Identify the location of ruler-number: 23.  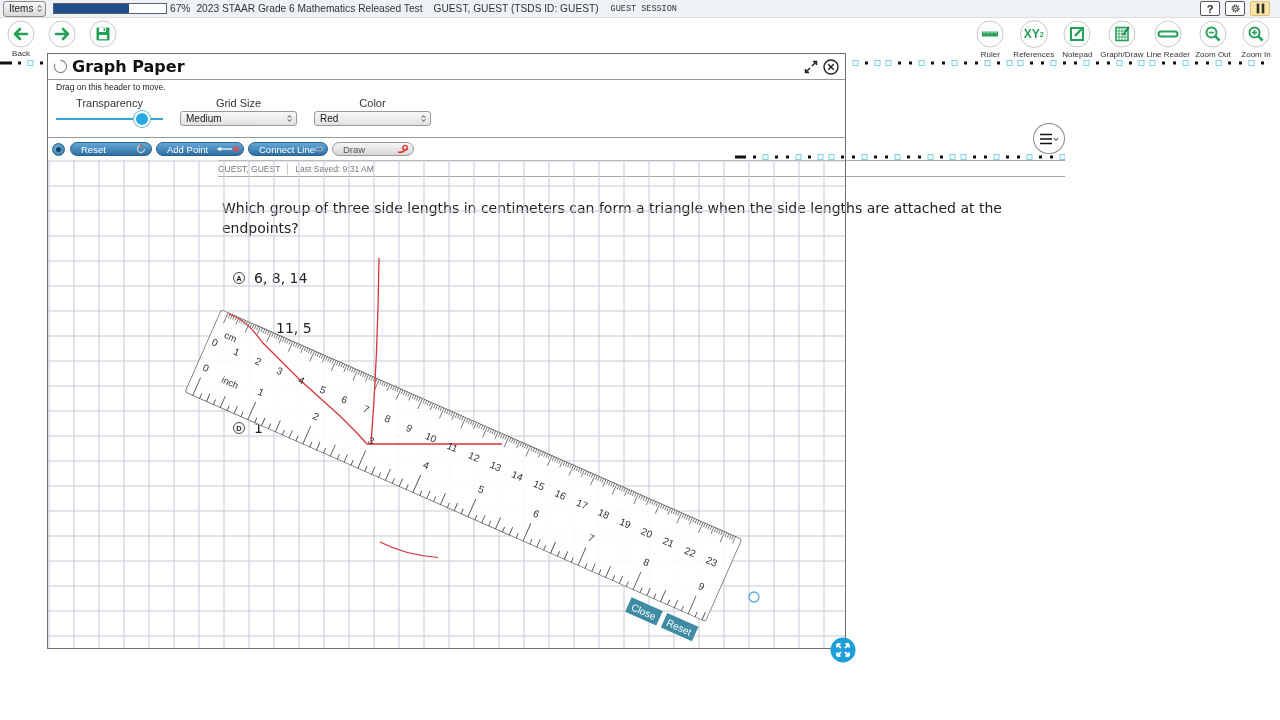
(711, 561).